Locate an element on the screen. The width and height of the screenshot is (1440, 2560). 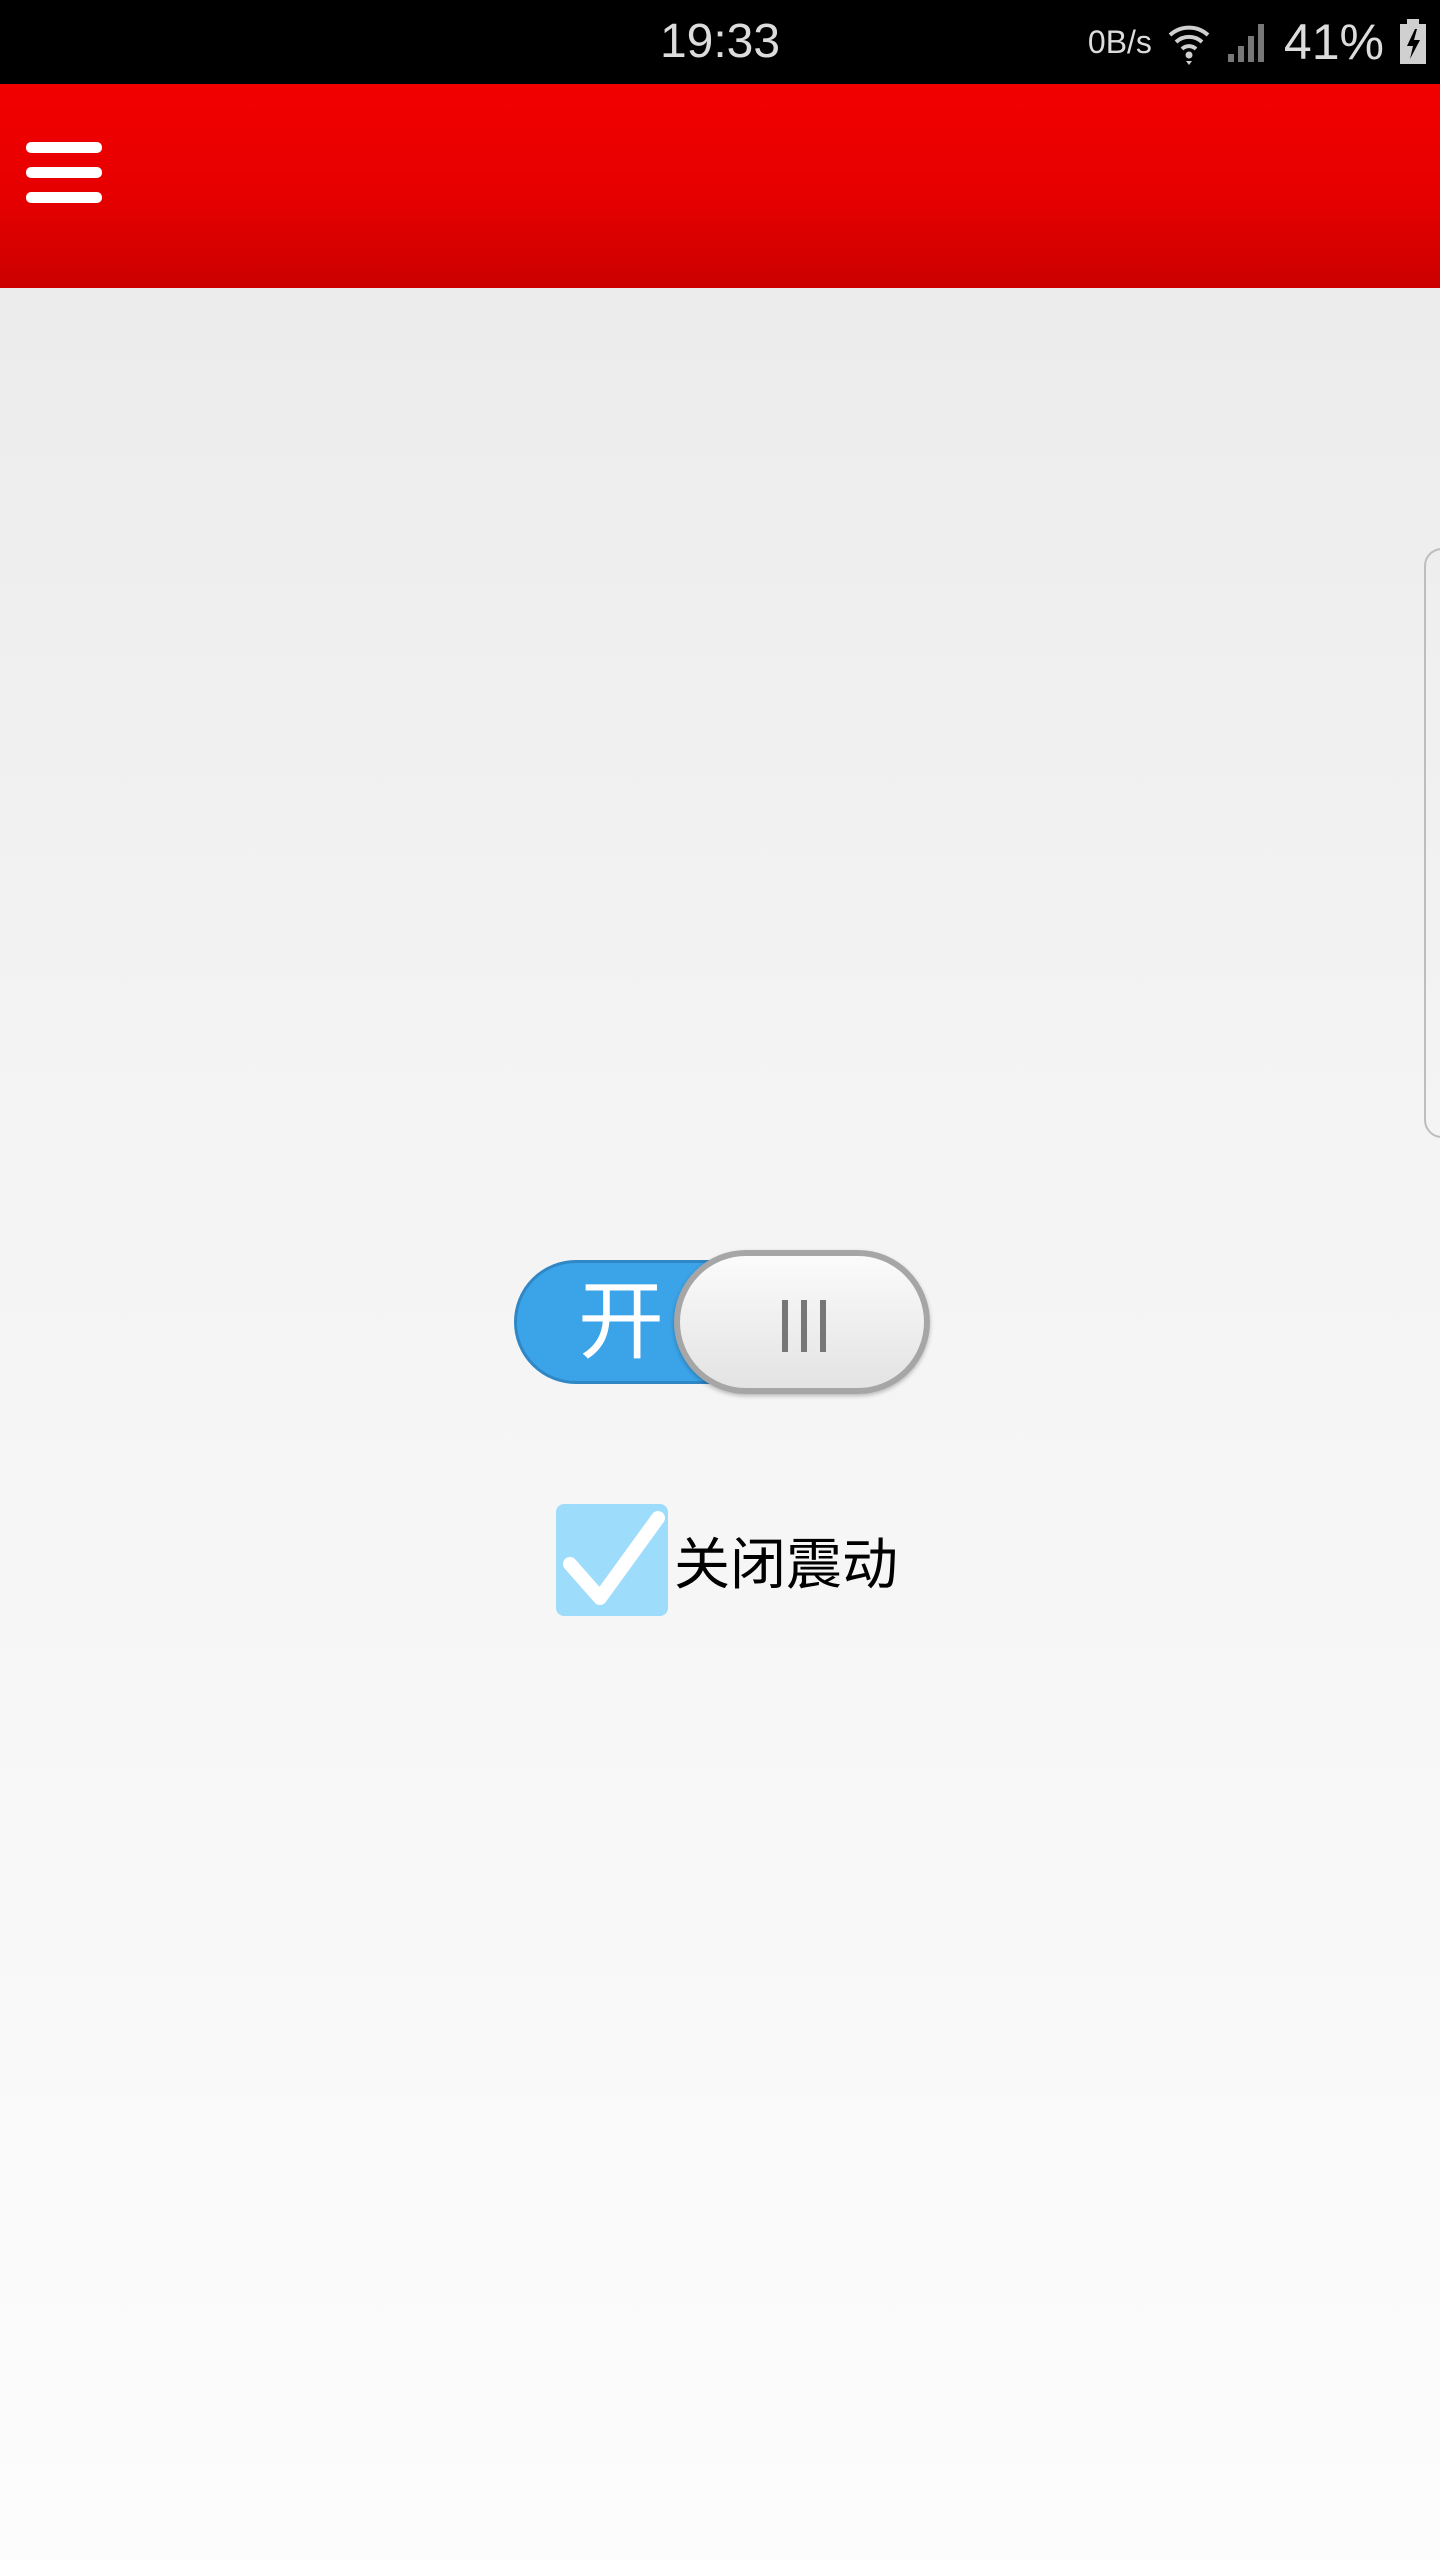
hamburger-menu-icon is located at coordinates (64, 172).